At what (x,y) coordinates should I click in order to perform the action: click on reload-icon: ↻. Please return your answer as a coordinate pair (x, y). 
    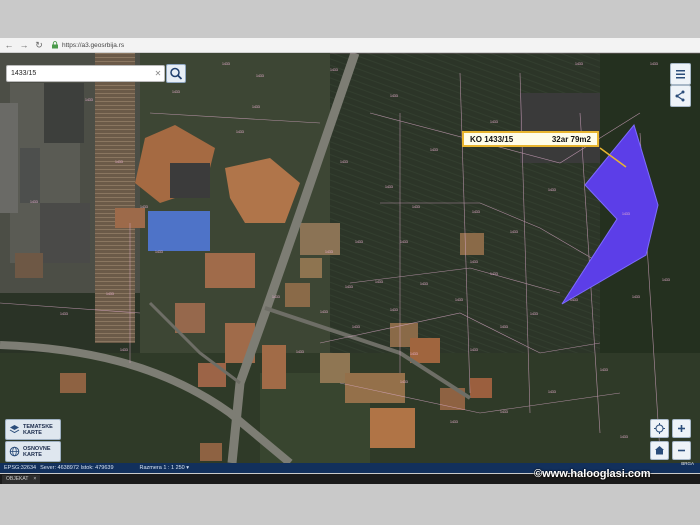
    Looking at the image, I should click on (39, 45).